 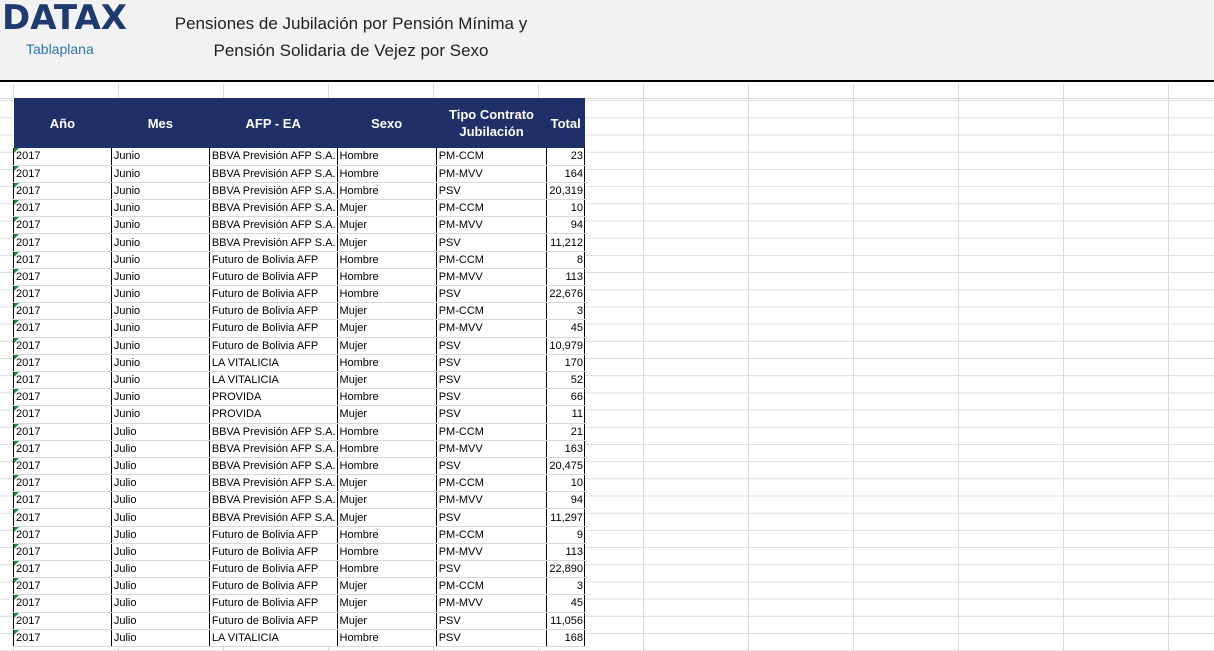 What do you see at coordinates (565, 294) in the screenshot?
I see `cell-total: 22,676` at bounding box center [565, 294].